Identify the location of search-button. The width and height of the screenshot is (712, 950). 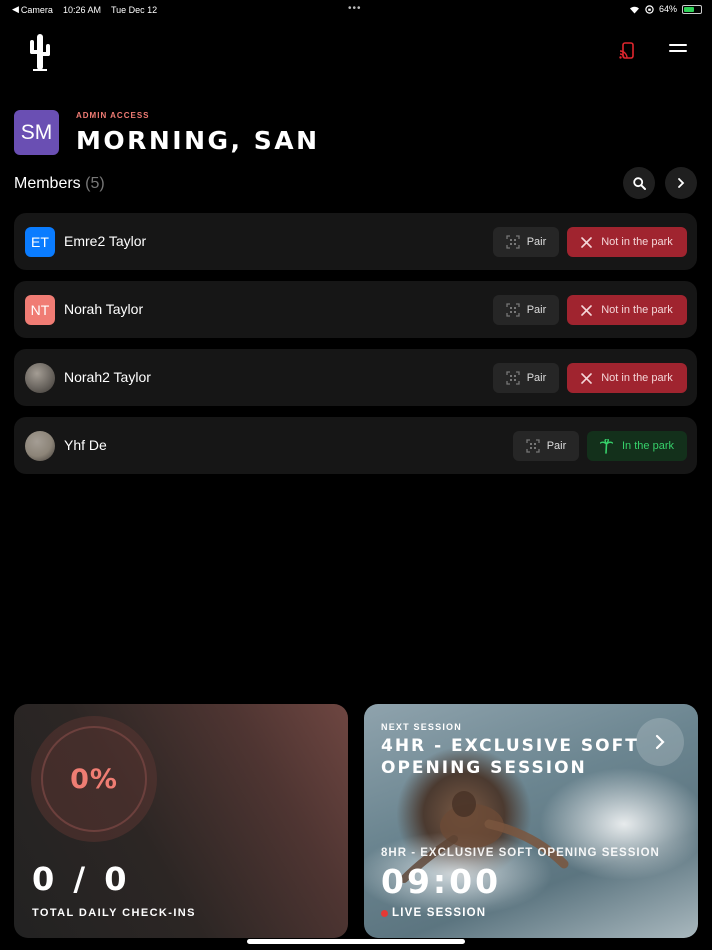
(639, 183).